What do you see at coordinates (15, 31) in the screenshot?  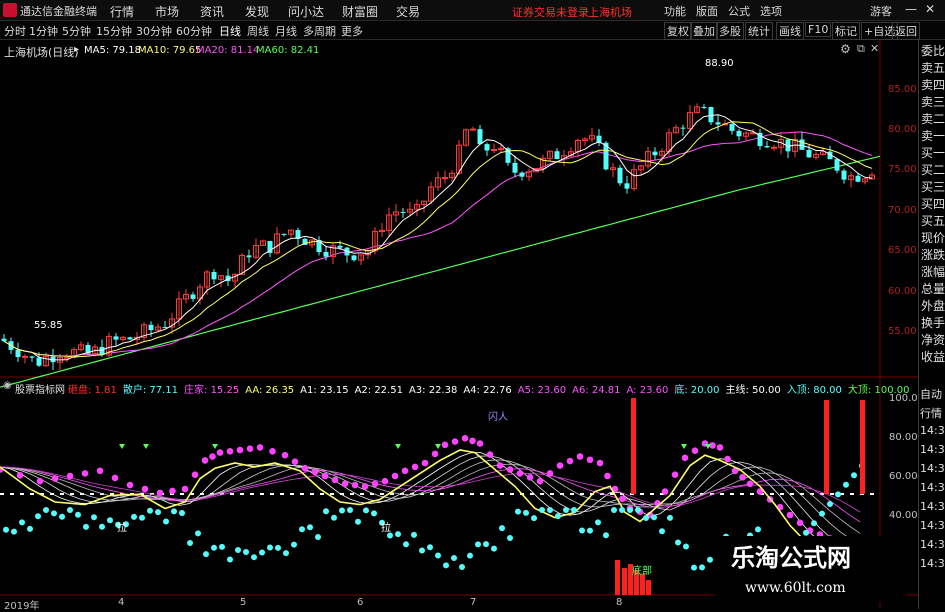 I see `period-timeshare: 分时` at bounding box center [15, 31].